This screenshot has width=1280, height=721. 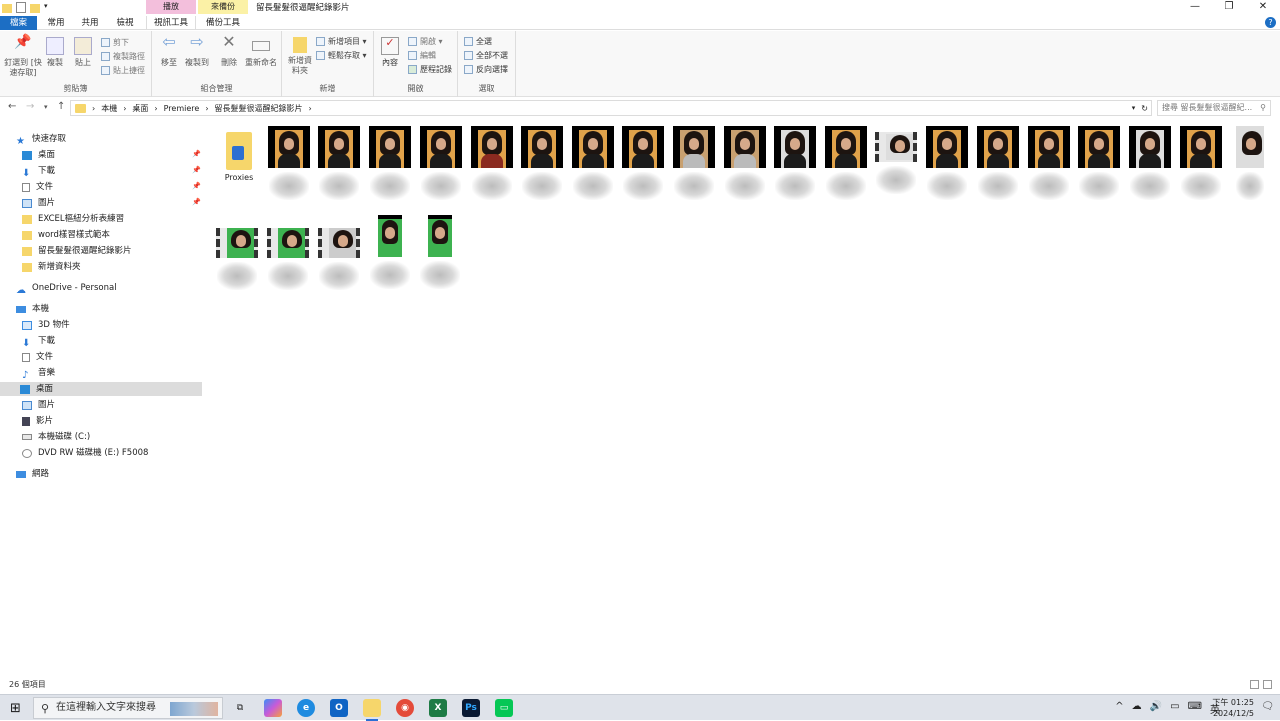 What do you see at coordinates (37, 187) in the screenshot?
I see `nav-quick-documents: 文件` at bounding box center [37, 187].